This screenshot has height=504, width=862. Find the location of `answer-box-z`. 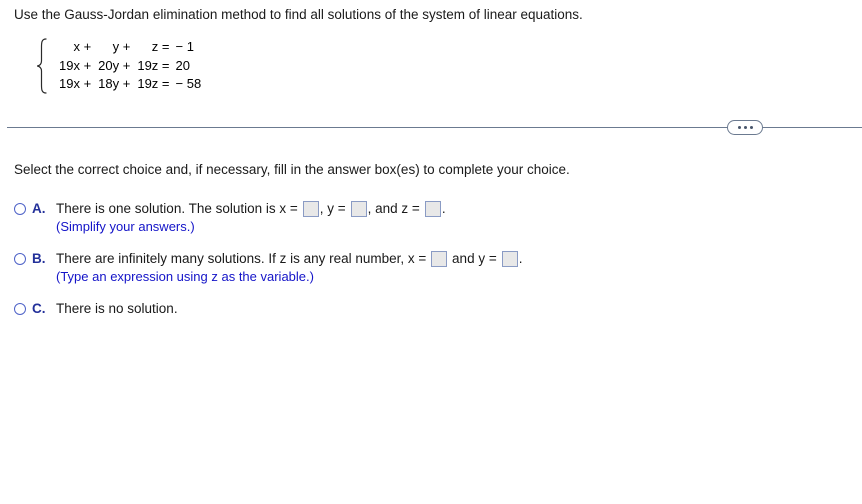

answer-box-z is located at coordinates (432, 209).